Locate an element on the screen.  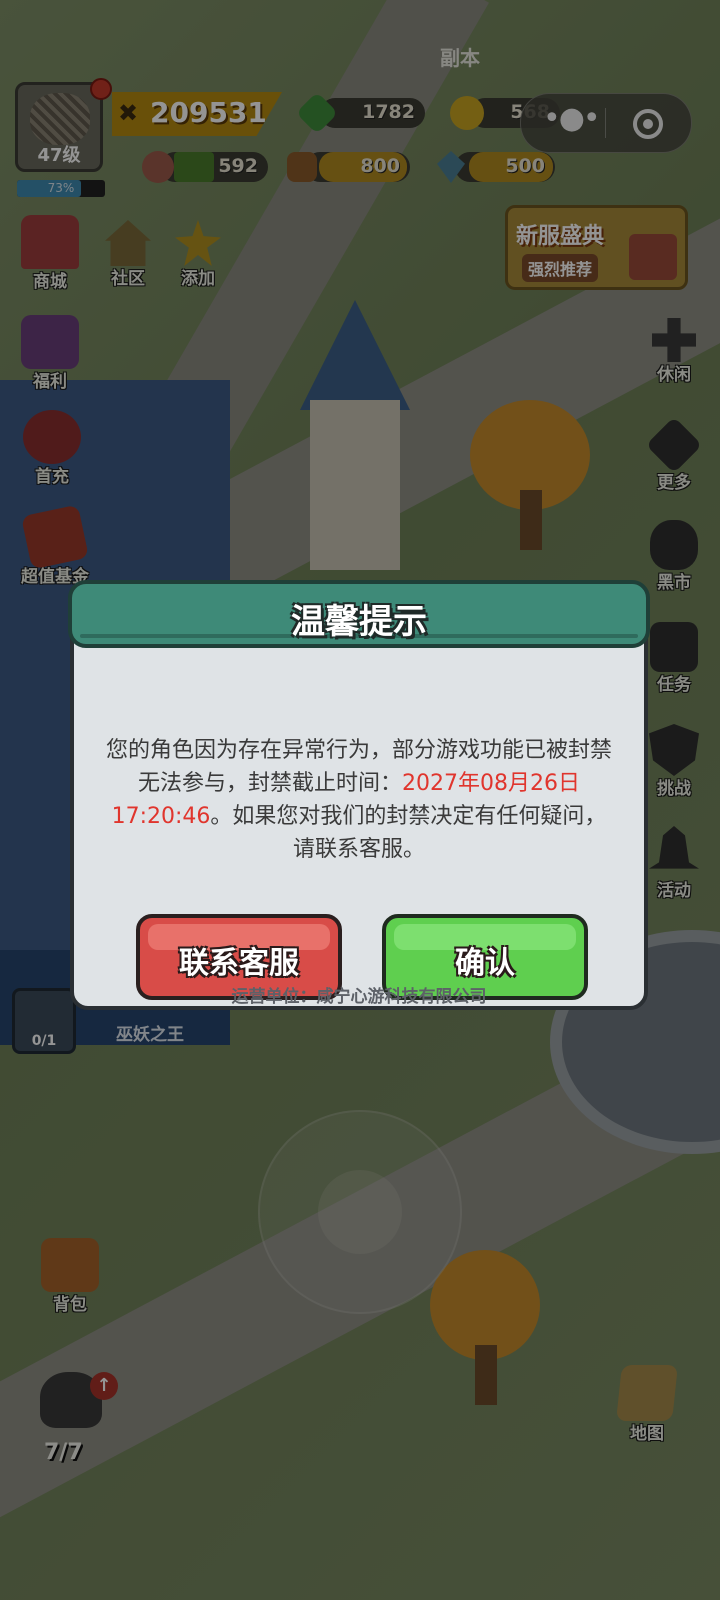
ban-message-part2: 。如果您对我们的封禁决定有任何疑问，请联系客服。 is located at coordinates (408, 833).